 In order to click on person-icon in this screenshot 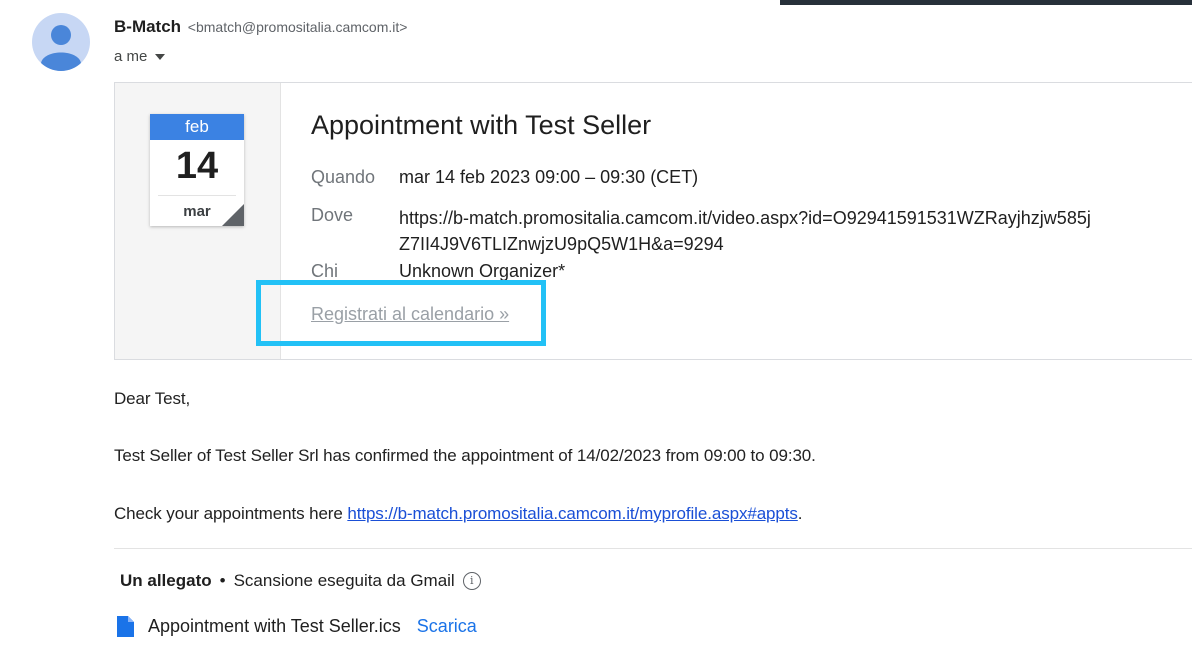, I will do `click(61, 48)`.